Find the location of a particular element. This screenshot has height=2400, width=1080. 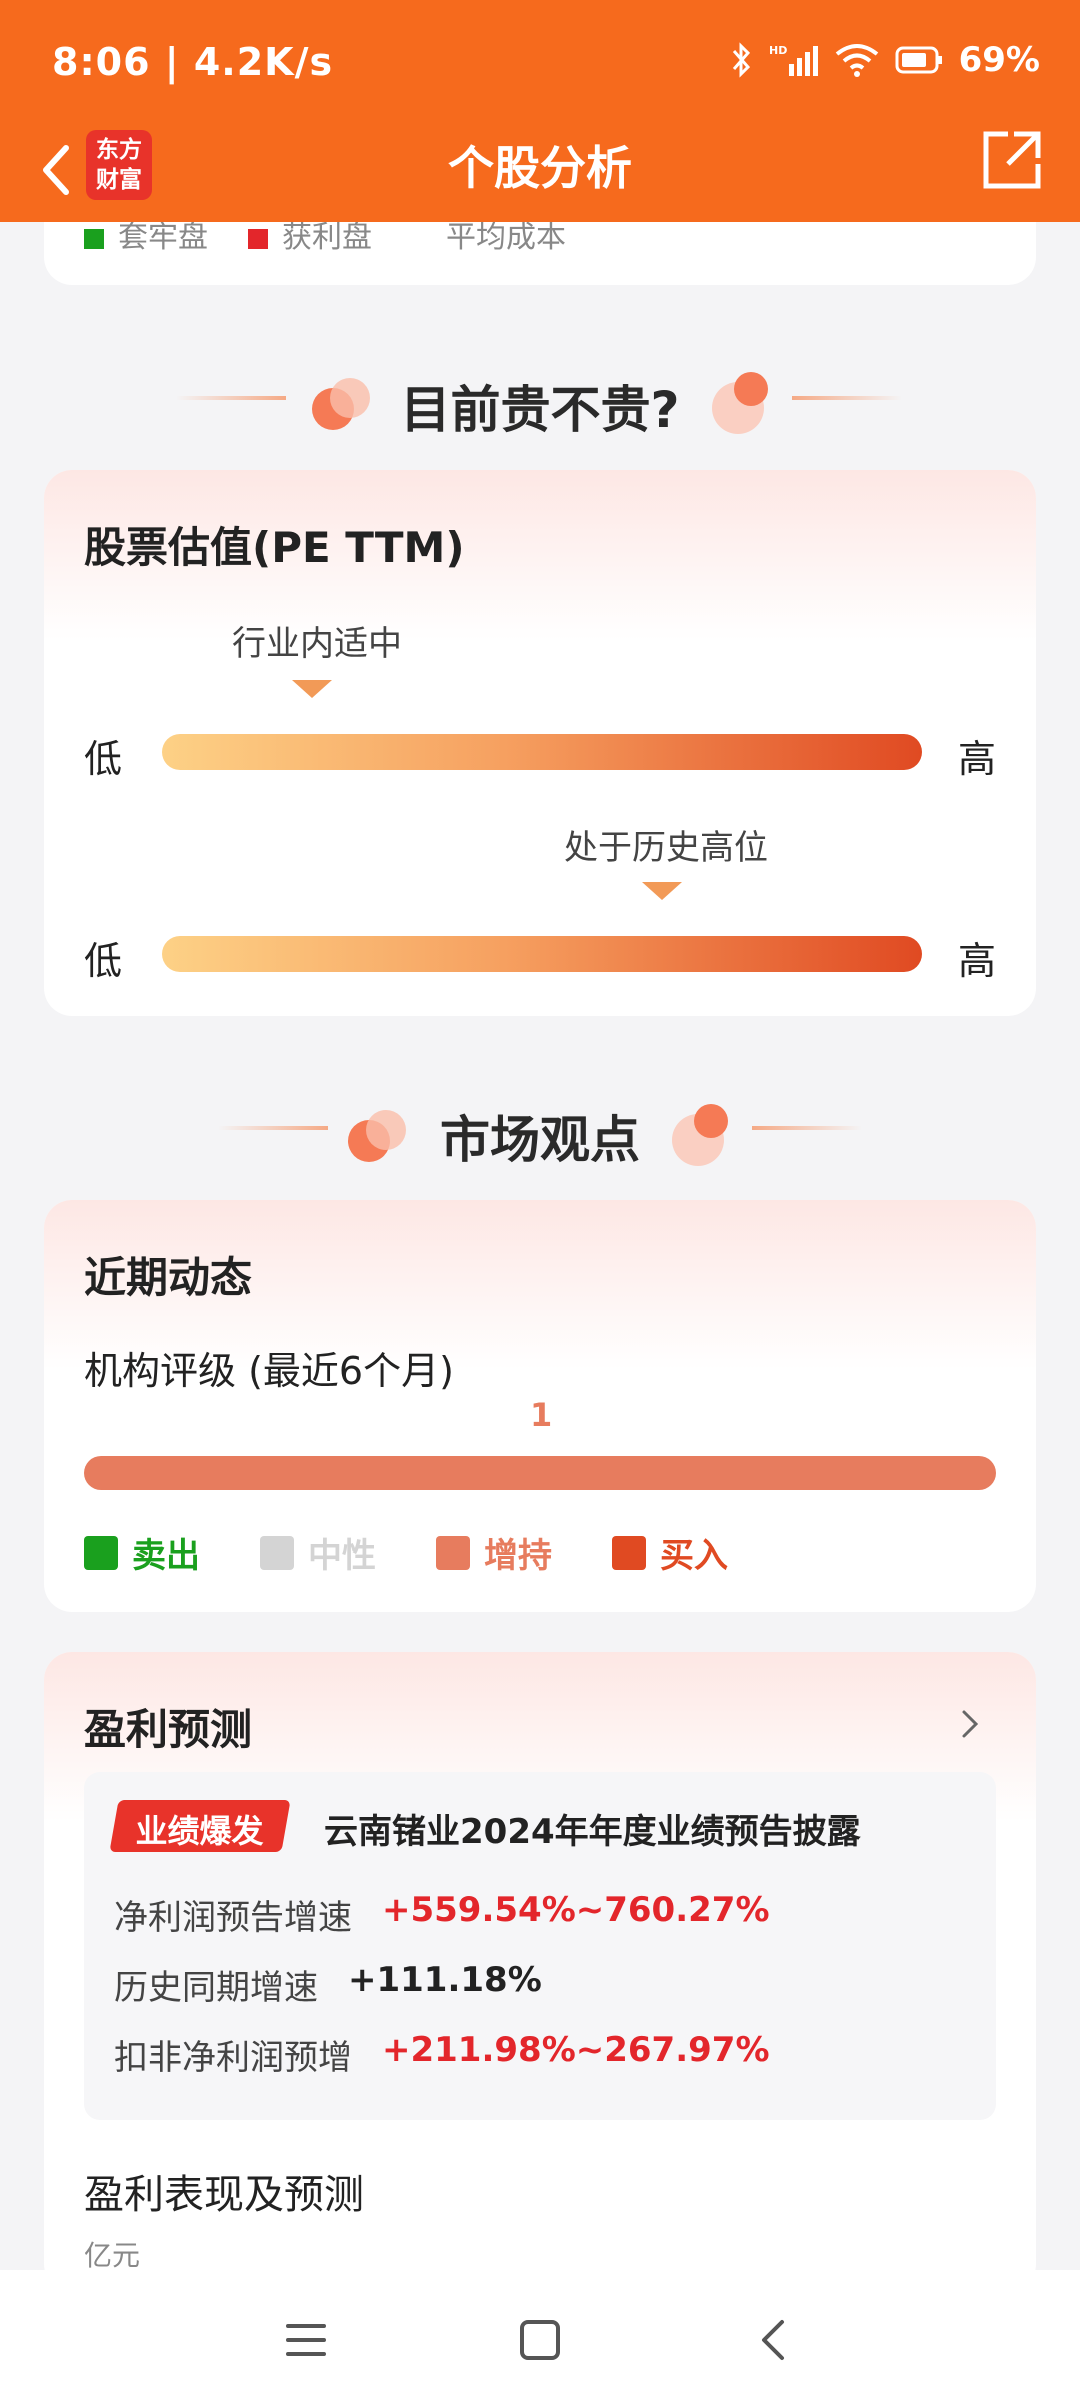

earnings-burst-badge: 业绩爆发 is located at coordinates (200, 1826).